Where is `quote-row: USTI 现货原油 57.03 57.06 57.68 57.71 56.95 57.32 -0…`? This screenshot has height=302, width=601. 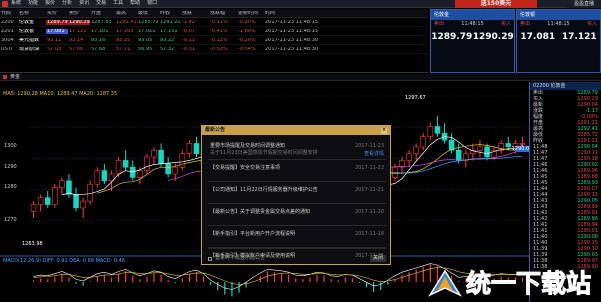
quote-row: USTI 现货原油 57.03 57.06 57.68 57.71 56.95 57.32 -0… is located at coordinates (214, 49).